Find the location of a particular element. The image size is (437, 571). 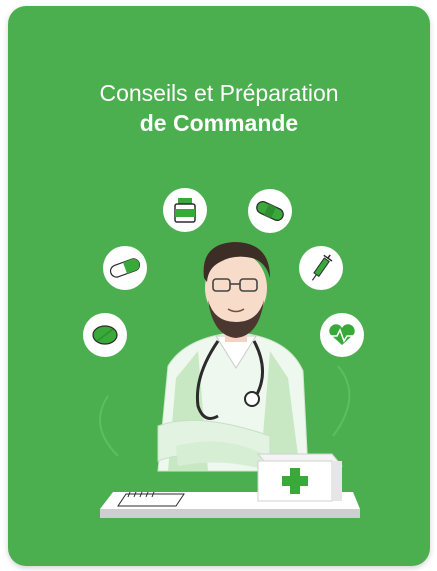

syringe-icon is located at coordinates (321, 268).